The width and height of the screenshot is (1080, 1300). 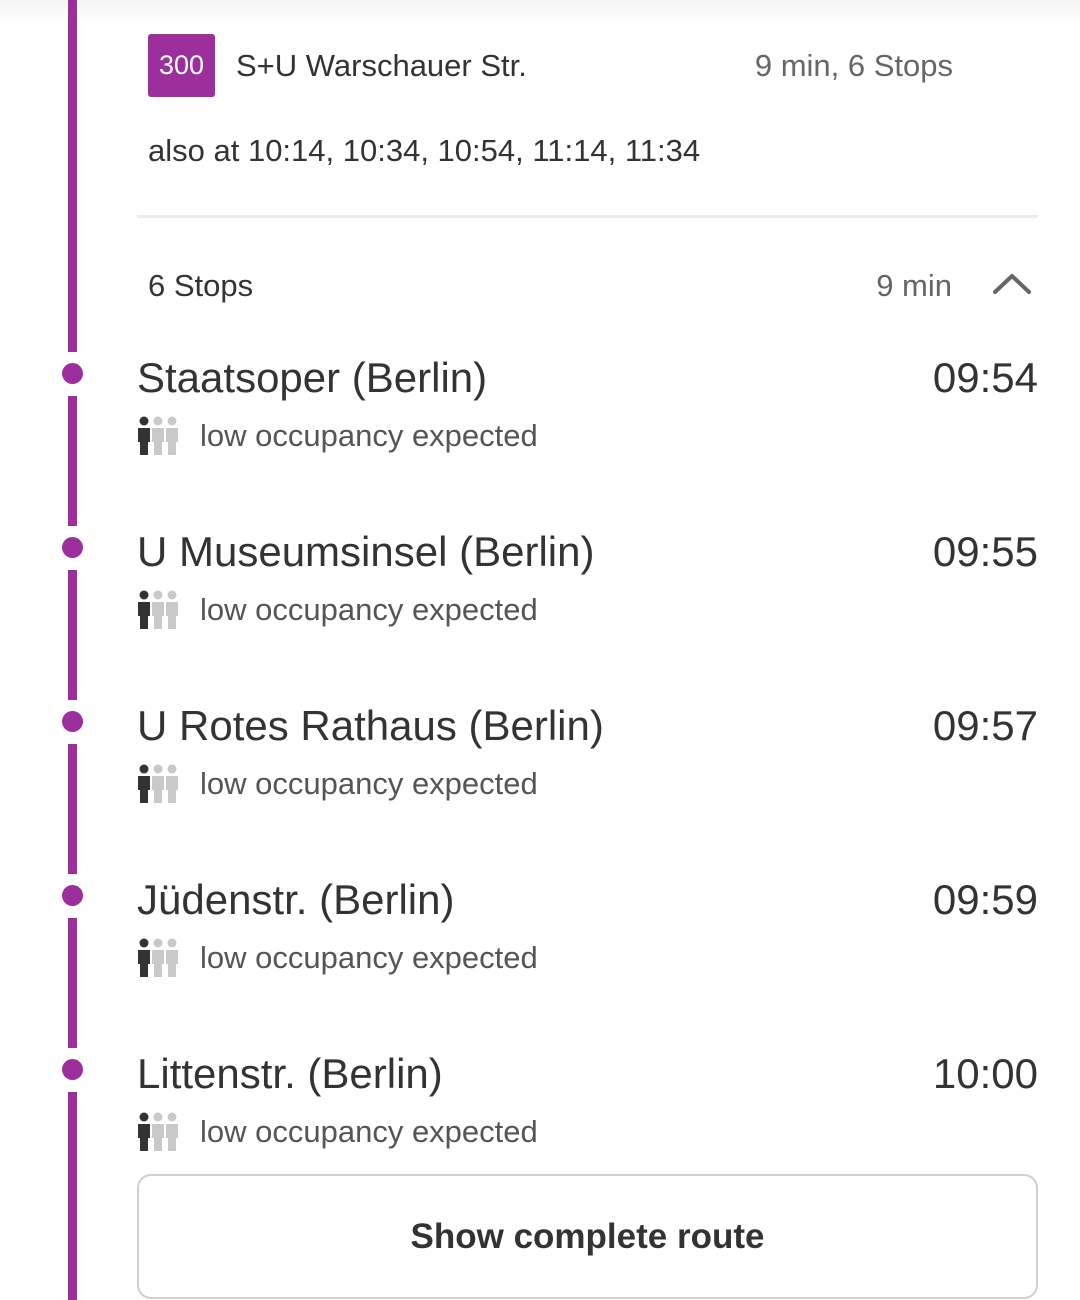 What do you see at coordinates (290, 1073) in the screenshot?
I see `stop-name: Littenstr. (Berlin)` at bounding box center [290, 1073].